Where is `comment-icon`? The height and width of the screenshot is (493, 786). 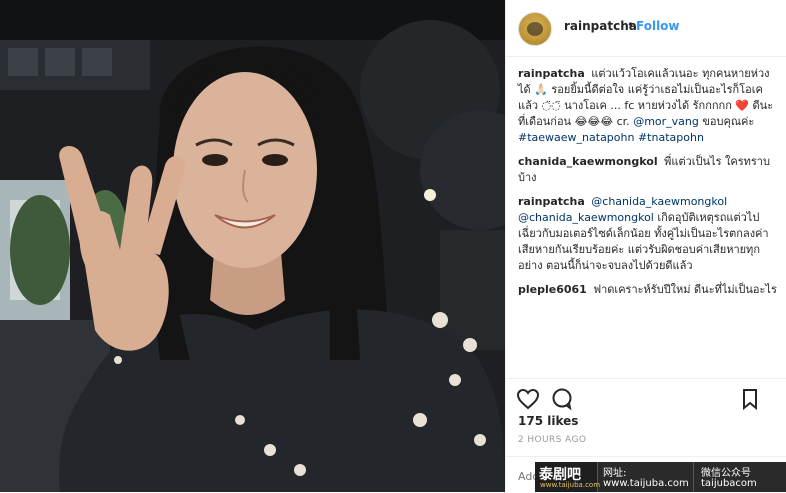 comment-icon is located at coordinates (562, 399).